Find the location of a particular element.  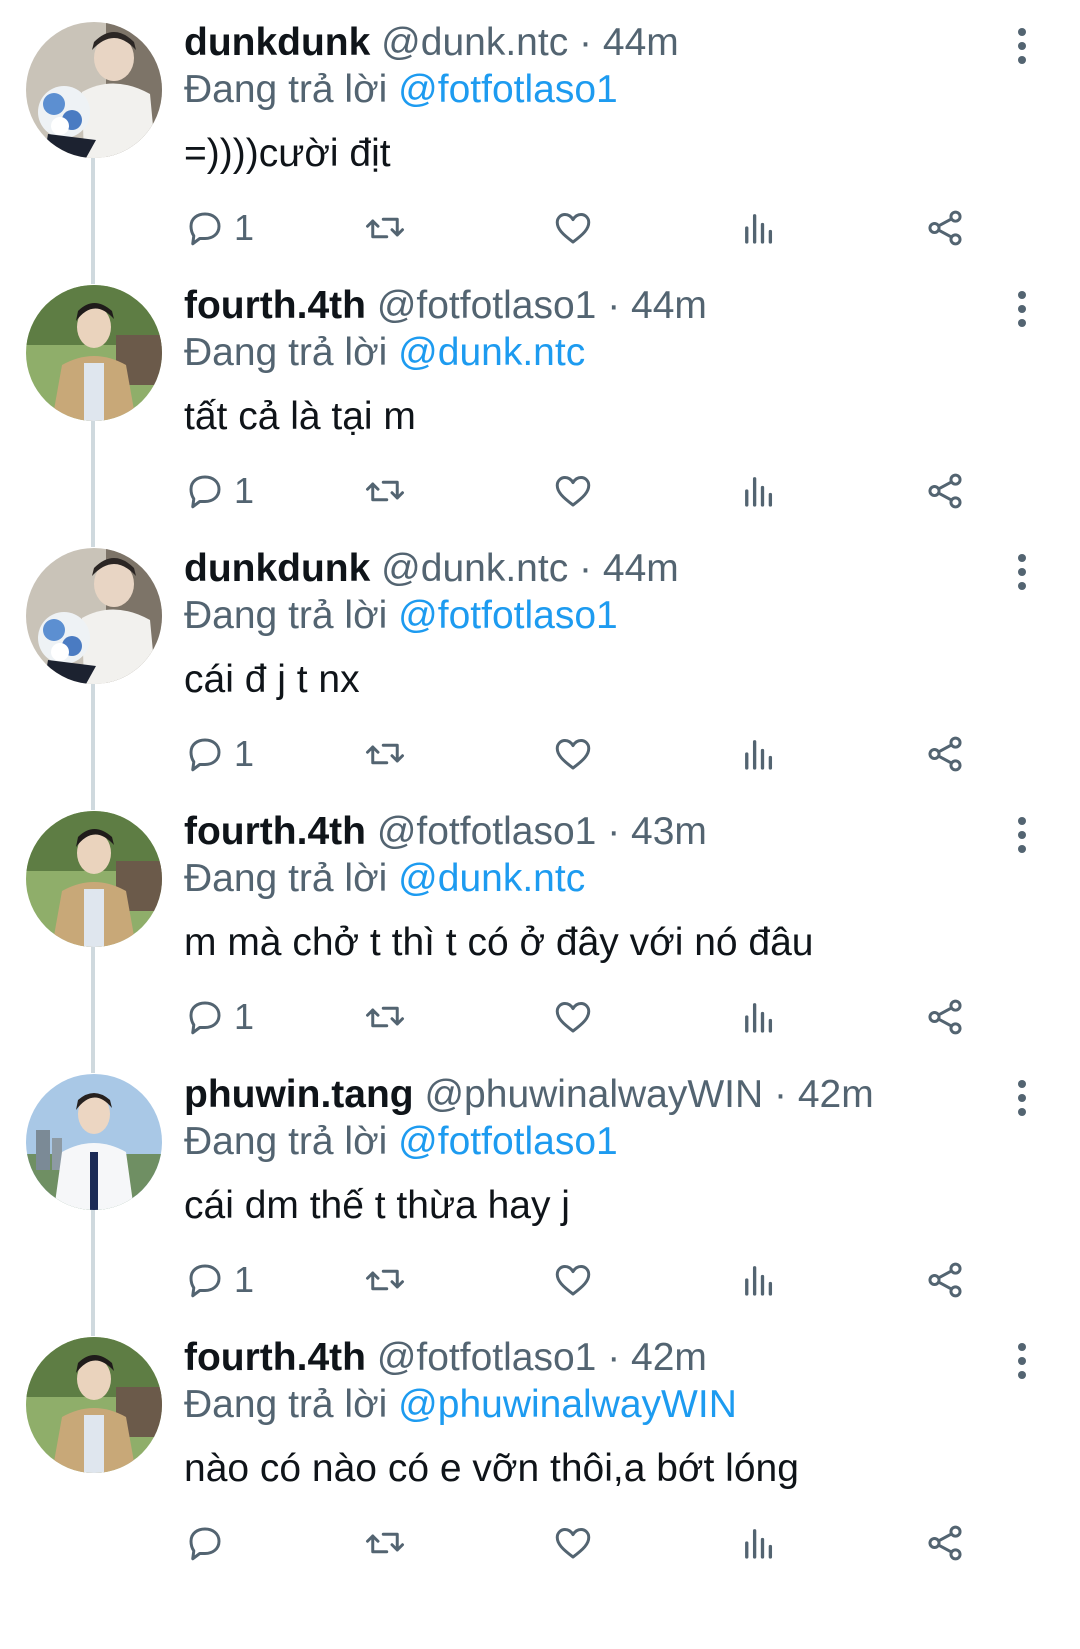

heart-icon is located at coordinates (573, 1017).